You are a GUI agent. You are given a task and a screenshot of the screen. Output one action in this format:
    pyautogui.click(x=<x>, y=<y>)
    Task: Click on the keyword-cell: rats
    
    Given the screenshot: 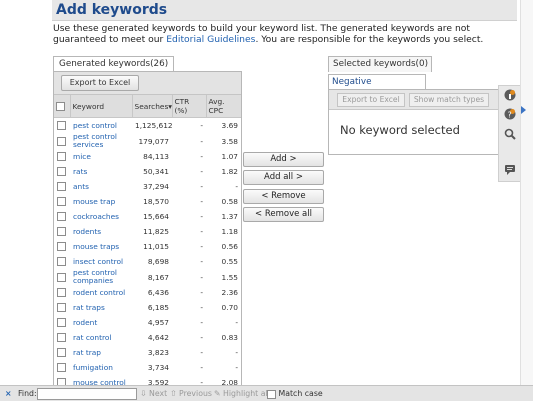 What is the action you would take?
    pyautogui.click(x=101, y=171)
    